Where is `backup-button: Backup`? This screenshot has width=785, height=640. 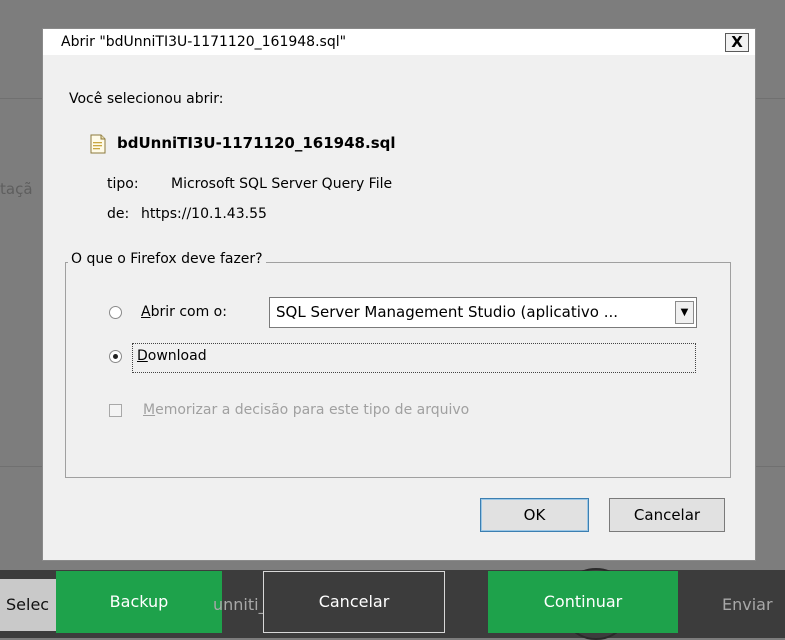
backup-button: Backup is located at coordinates (139, 602).